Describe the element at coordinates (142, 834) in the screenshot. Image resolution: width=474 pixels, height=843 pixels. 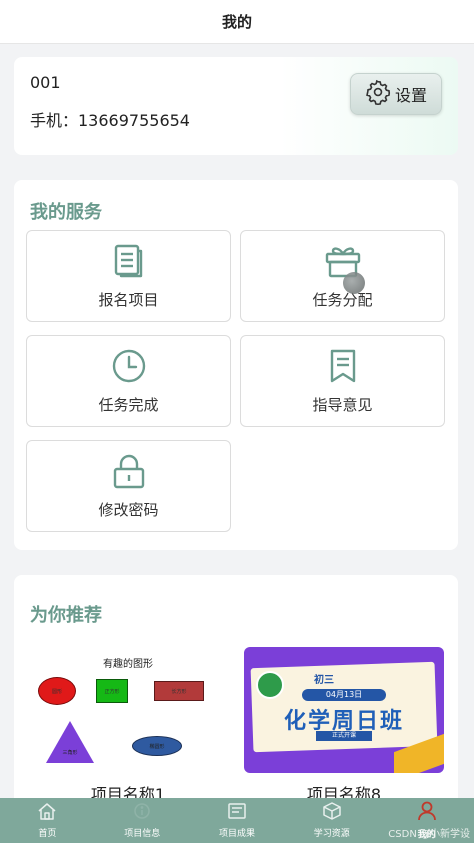
I see `tab-label: 项目信息` at that location.